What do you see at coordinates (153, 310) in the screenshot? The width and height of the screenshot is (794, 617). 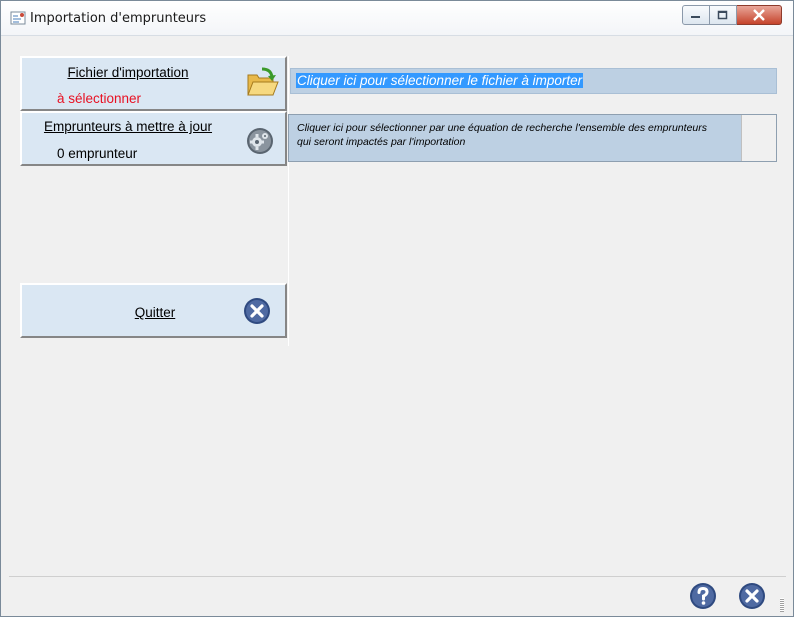 I see `quit-button: Quitter` at bounding box center [153, 310].